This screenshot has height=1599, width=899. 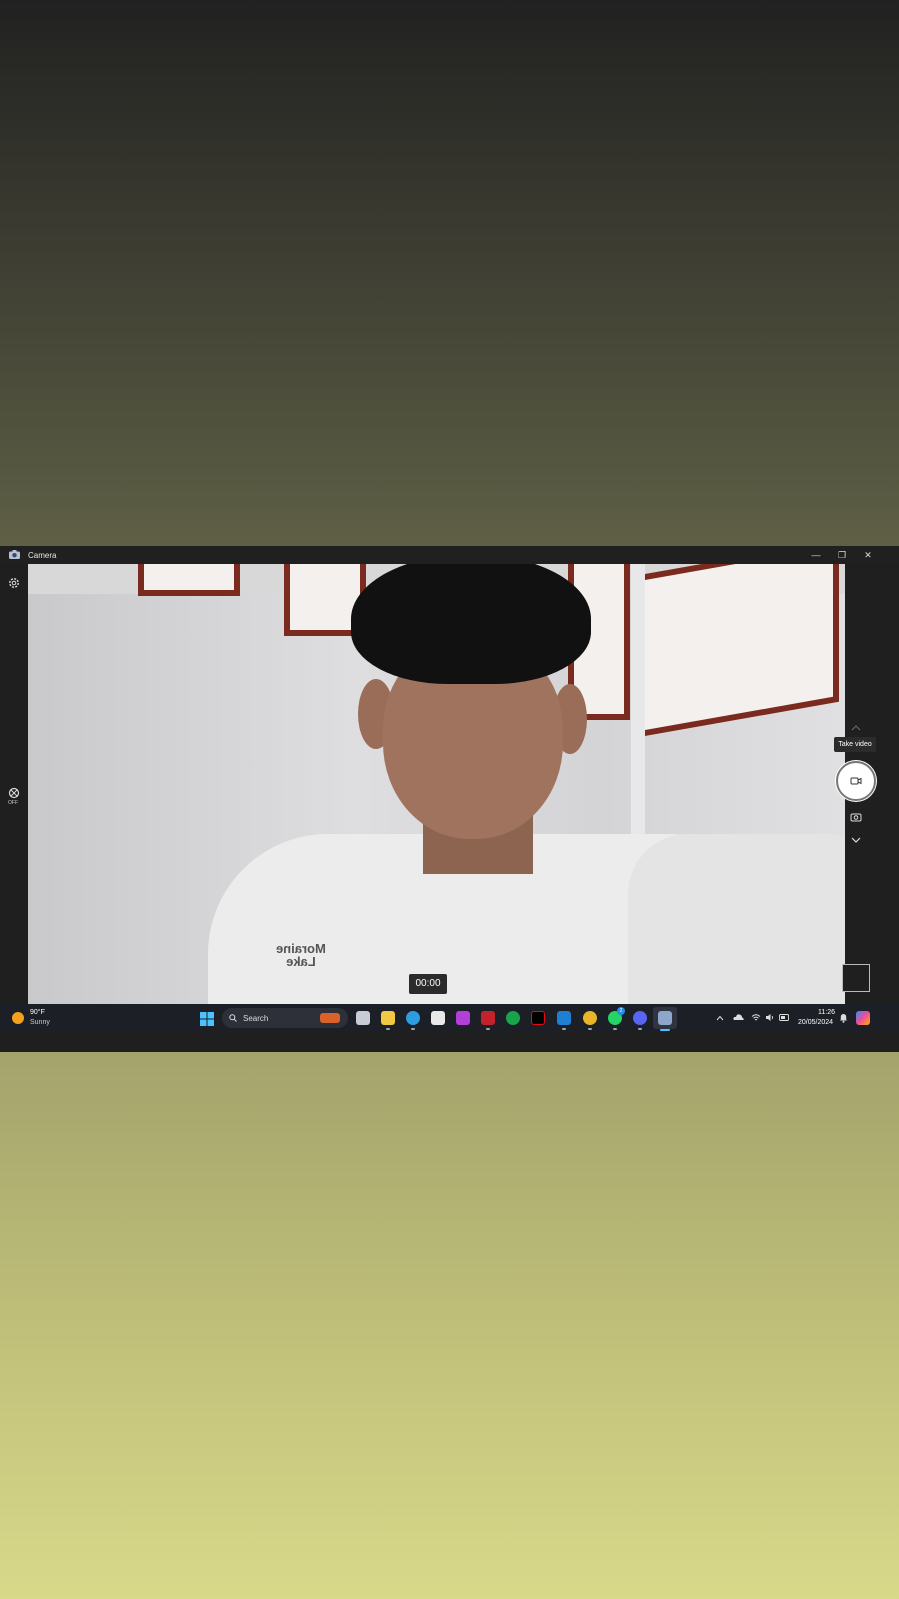 What do you see at coordinates (621, 1011) in the screenshot?
I see `whatsapp-badge: 2` at bounding box center [621, 1011].